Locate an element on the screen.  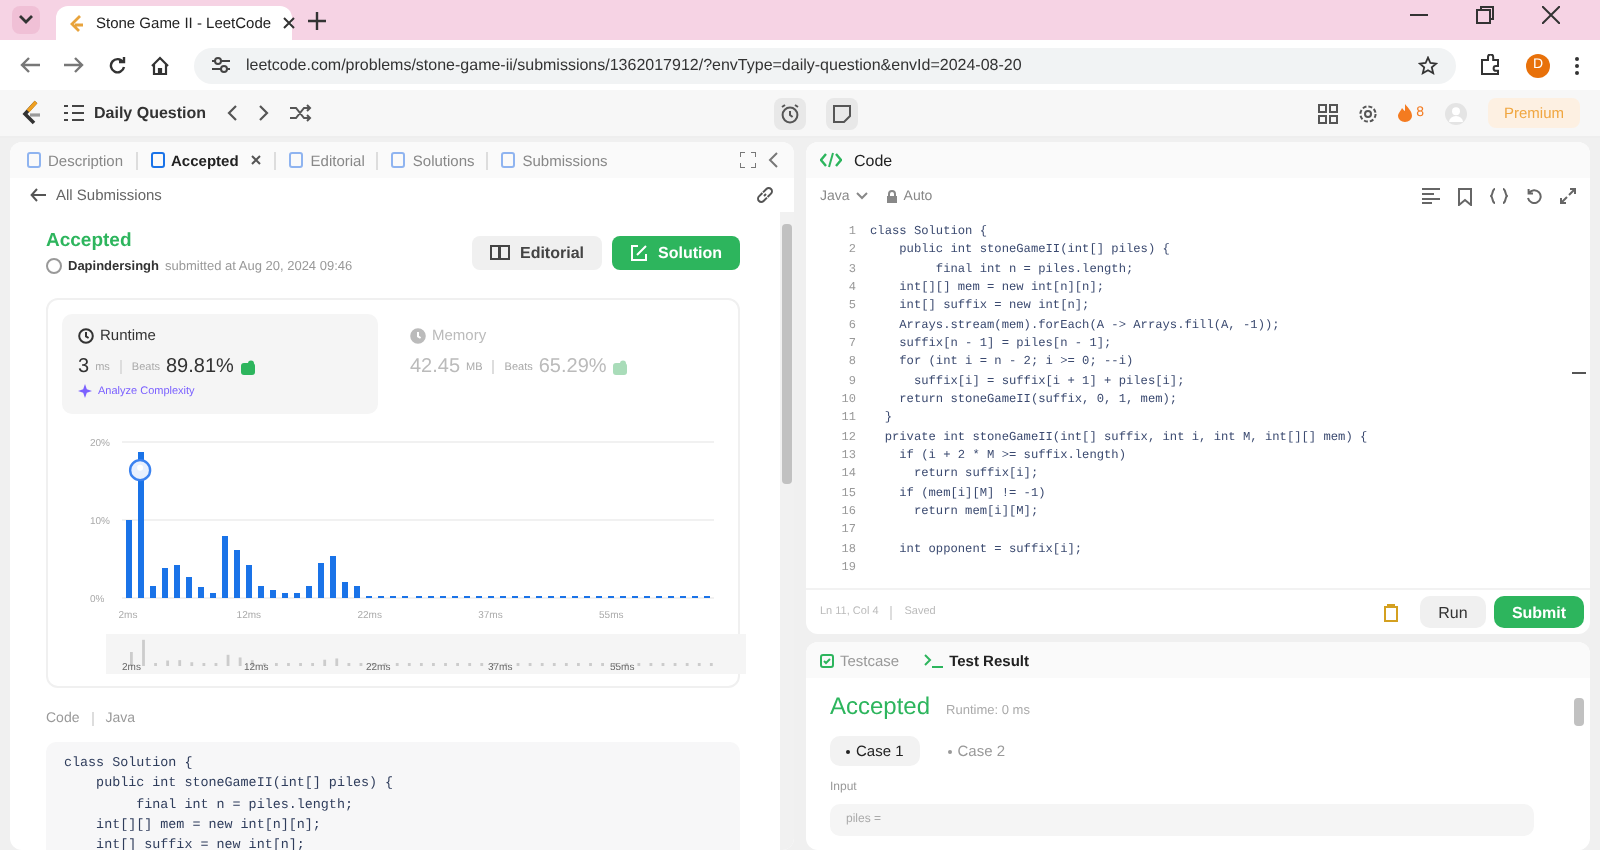
alarm-clock-icon is located at coordinates (789, 113).